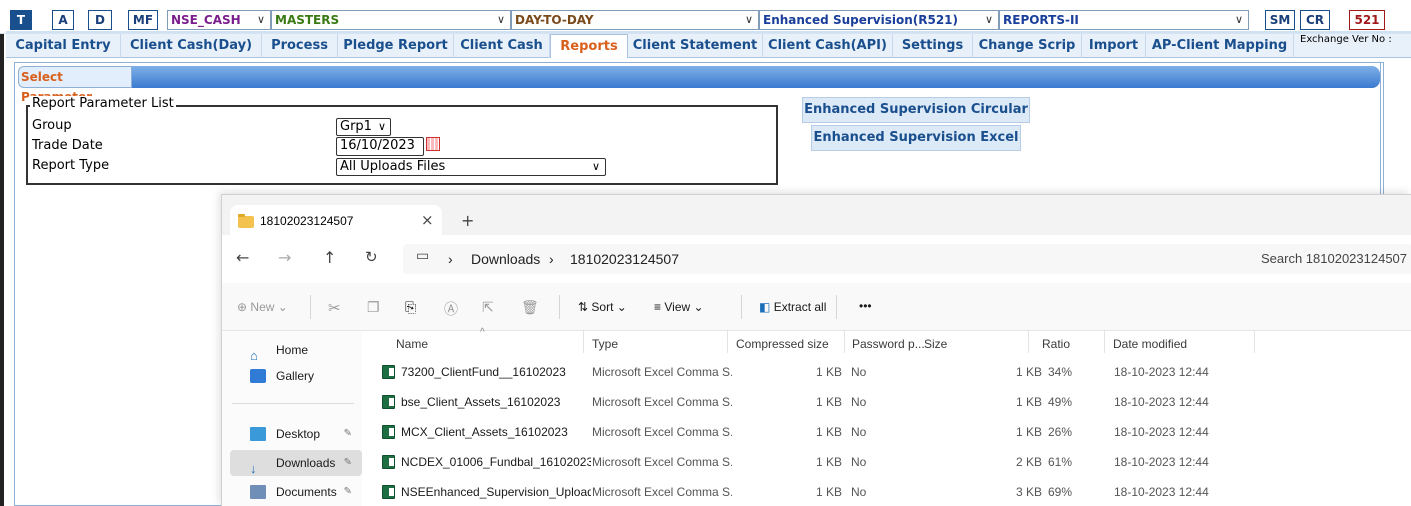 This screenshot has width=1411, height=506. Describe the element at coordinates (861, 20) in the screenshot. I see `enhanced-select-value: Enhanced Supervision(R521)` at that location.